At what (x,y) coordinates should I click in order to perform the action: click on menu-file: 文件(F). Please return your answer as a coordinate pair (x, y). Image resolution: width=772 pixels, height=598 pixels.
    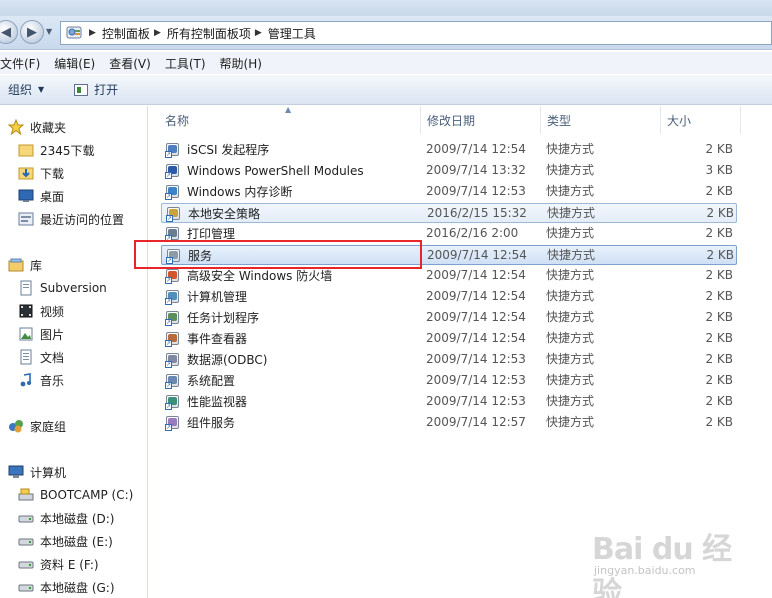
    Looking at the image, I should click on (24, 63).